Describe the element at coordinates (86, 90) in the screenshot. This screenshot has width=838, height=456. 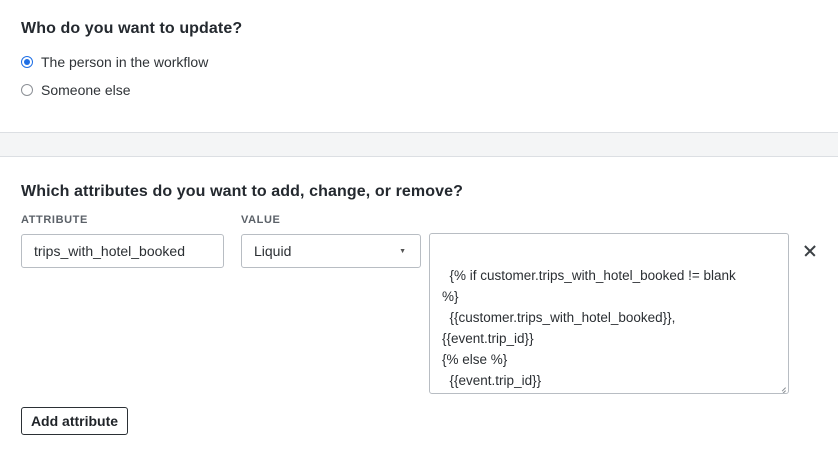
I see `radio-label-someone-else: Someone else` at that location.